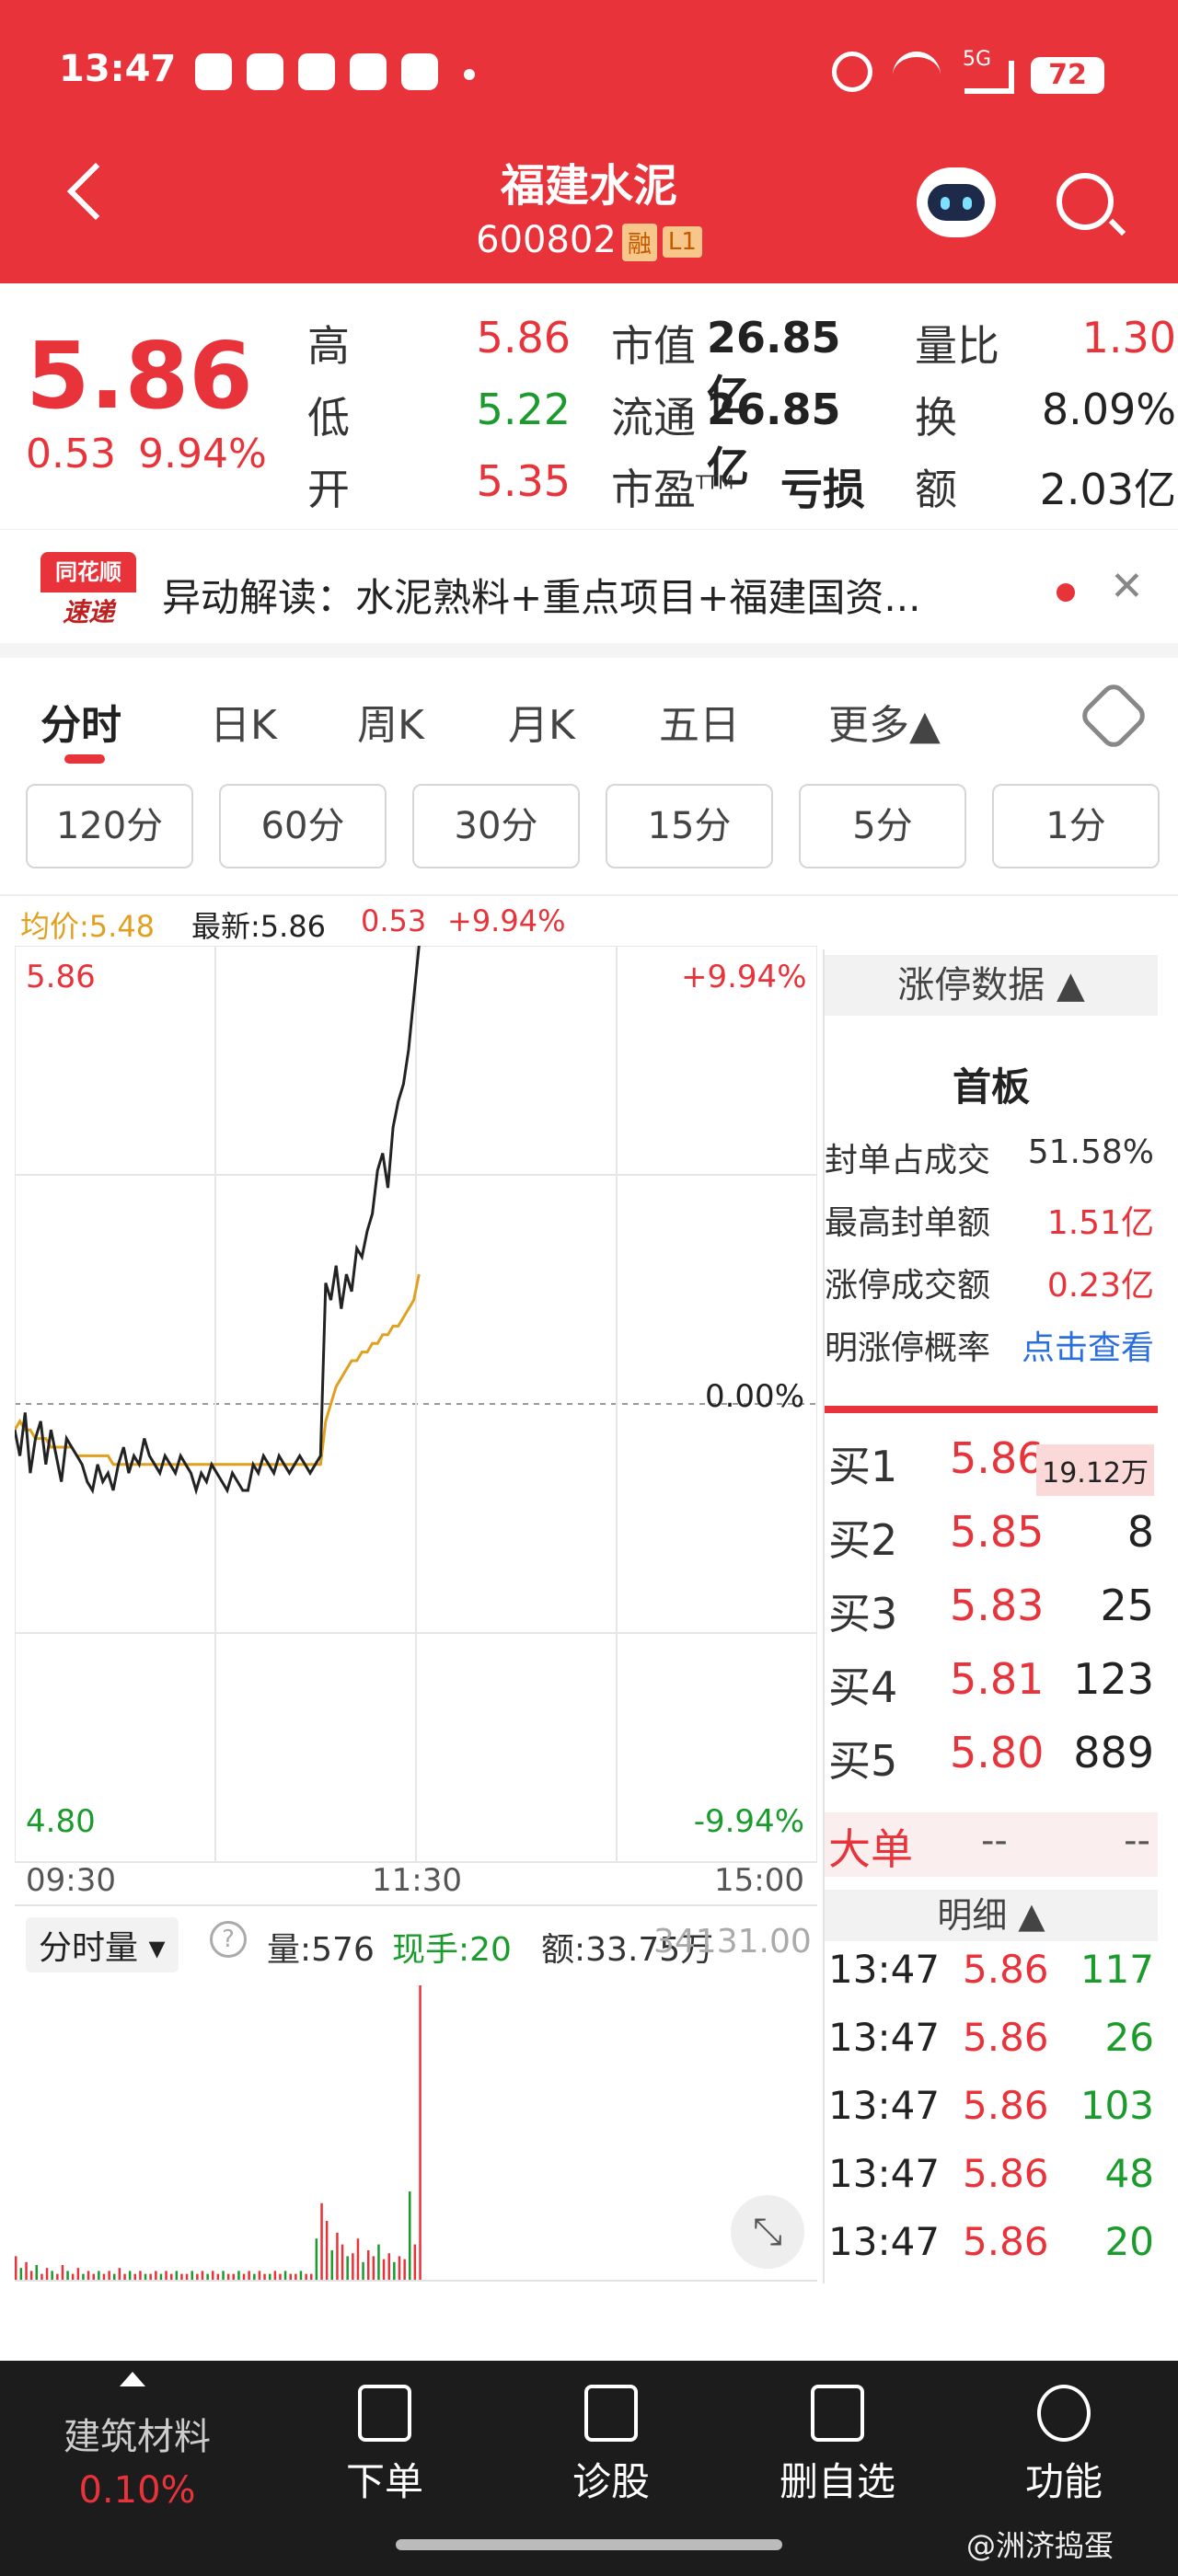 The height and width of the screenshot is (2576, 1178). Describe the element at coordinates (991, 1345) in the screenshot. I see `limit-row: 明涨停概率 点击查看` at that location.